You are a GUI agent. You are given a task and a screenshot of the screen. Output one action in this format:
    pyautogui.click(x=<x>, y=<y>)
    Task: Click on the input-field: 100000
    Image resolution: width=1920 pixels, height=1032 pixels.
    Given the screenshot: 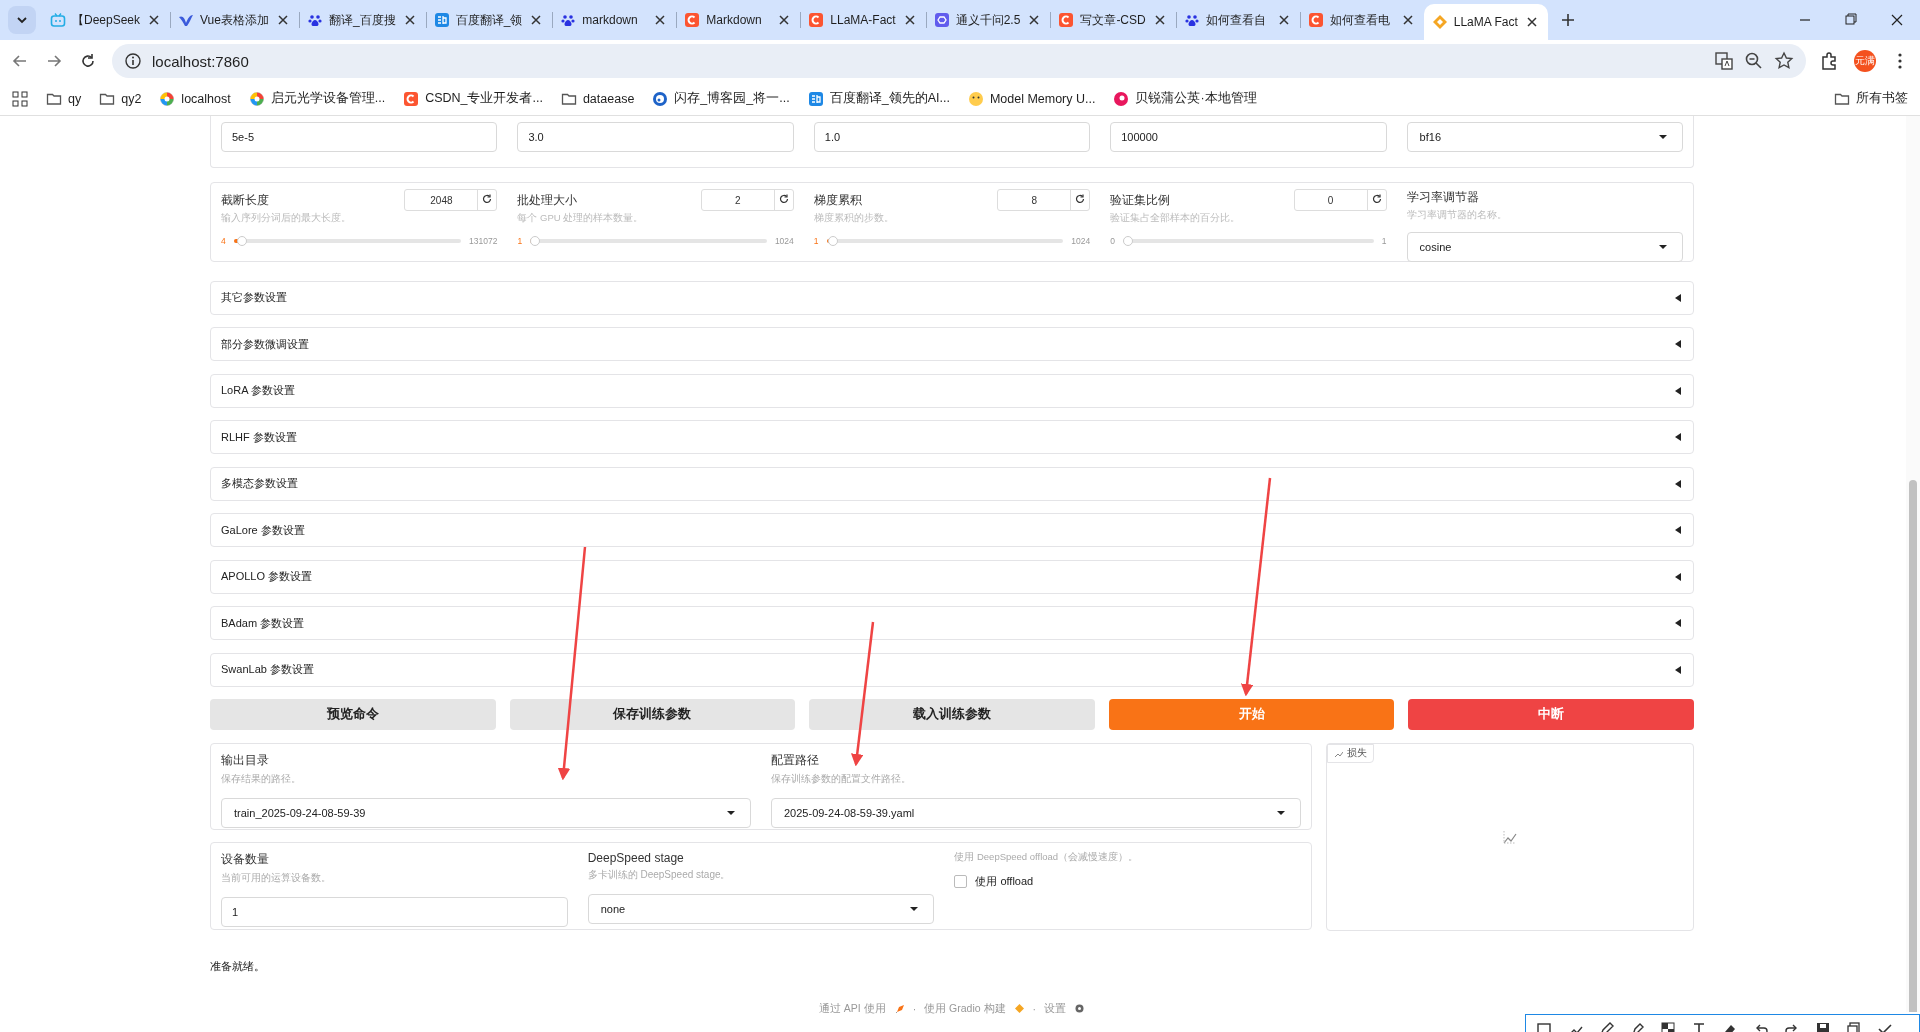 What is the action you would take?
    pyautogui.click(x=1248, y=137)
    